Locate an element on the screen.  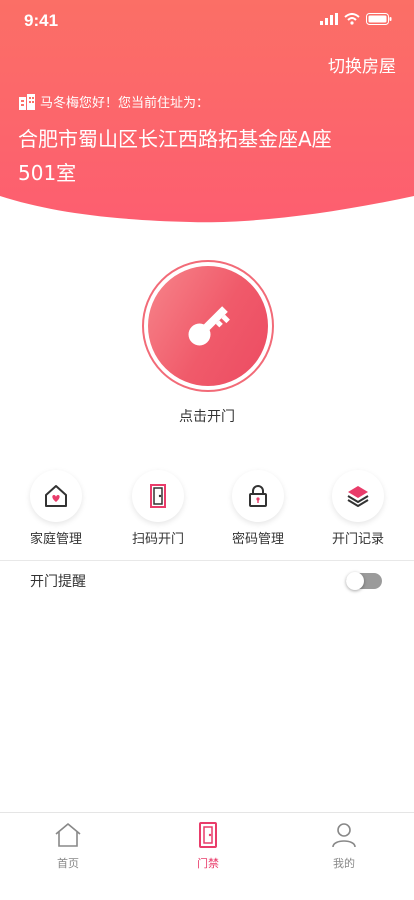
menu-label: 开门记录 is located at coordinates (357, 539).